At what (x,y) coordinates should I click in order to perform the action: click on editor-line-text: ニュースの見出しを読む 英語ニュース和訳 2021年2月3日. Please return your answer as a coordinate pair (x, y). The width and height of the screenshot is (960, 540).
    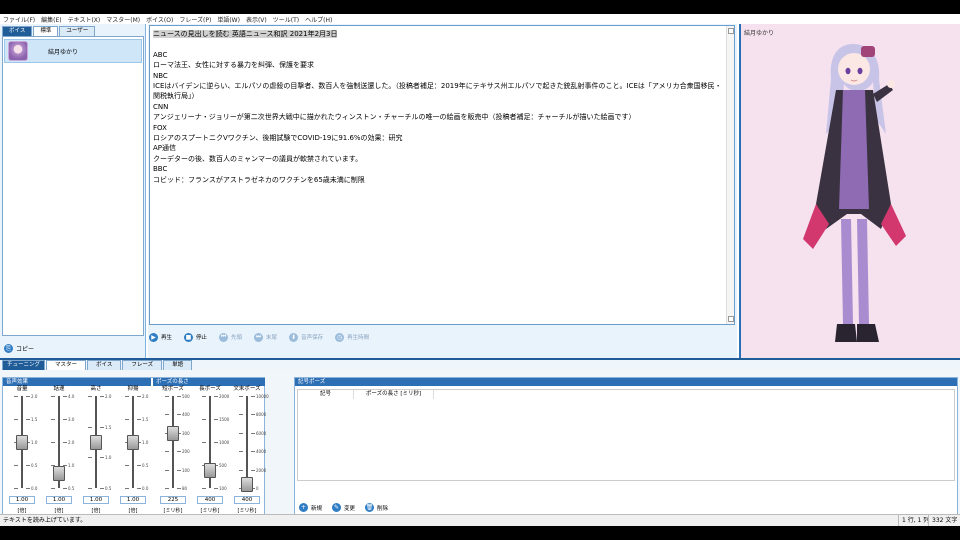
    Looking at the image, I should click on (245, 34).